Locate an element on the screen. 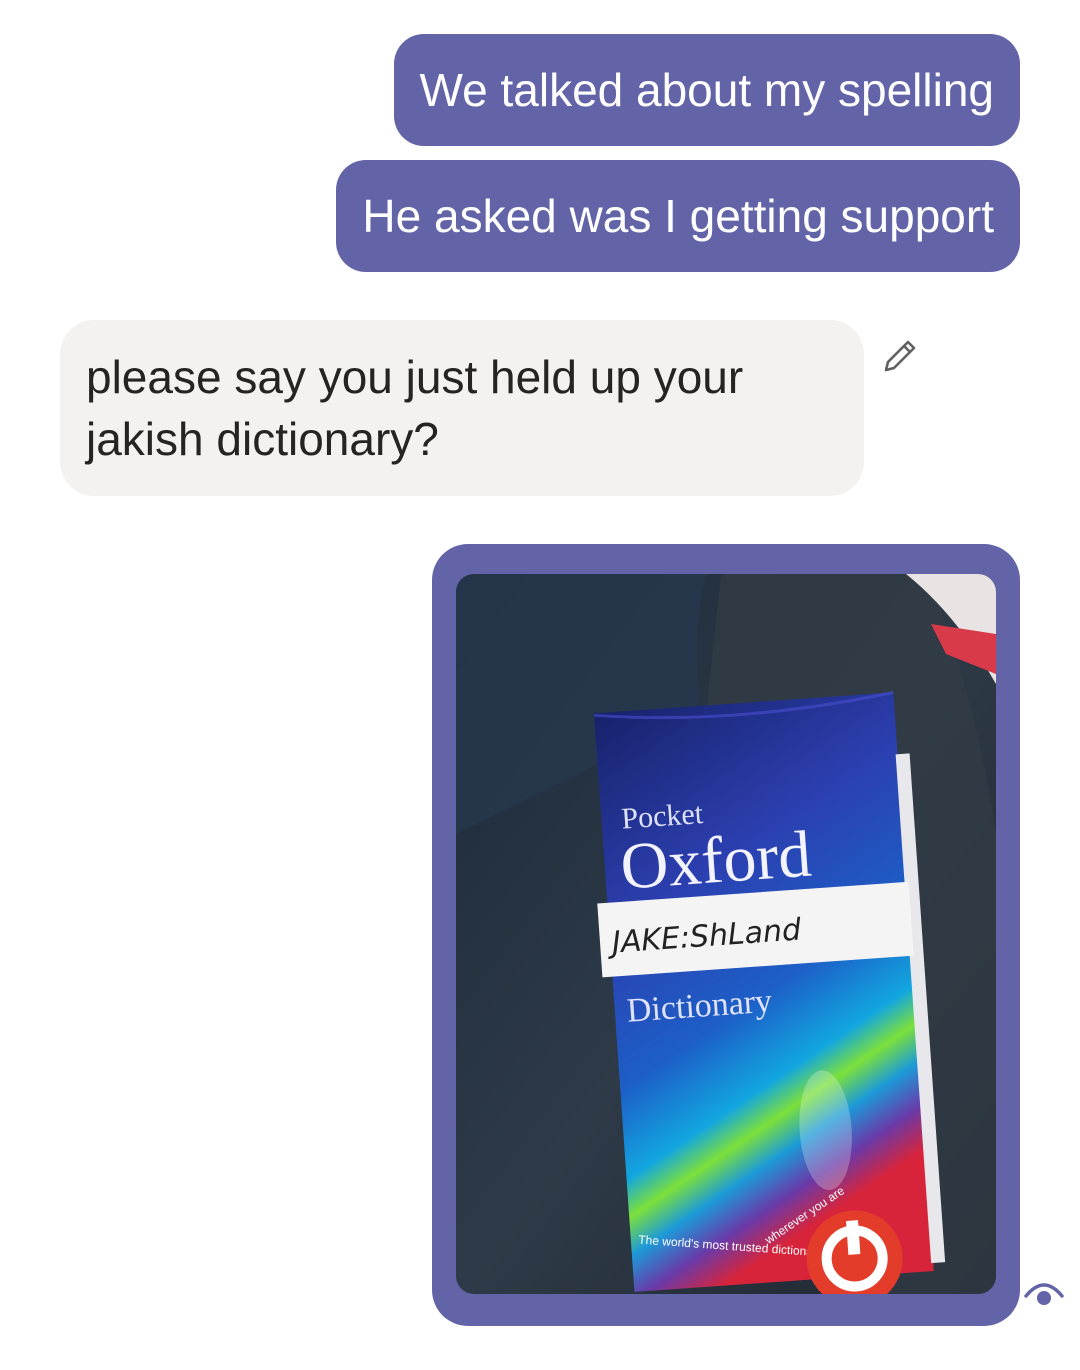 Image resolution: width=1080 pixels, height=1370 pixels. sent-message-bubble: We talked about my spelling is located at coordinates (706, 90).